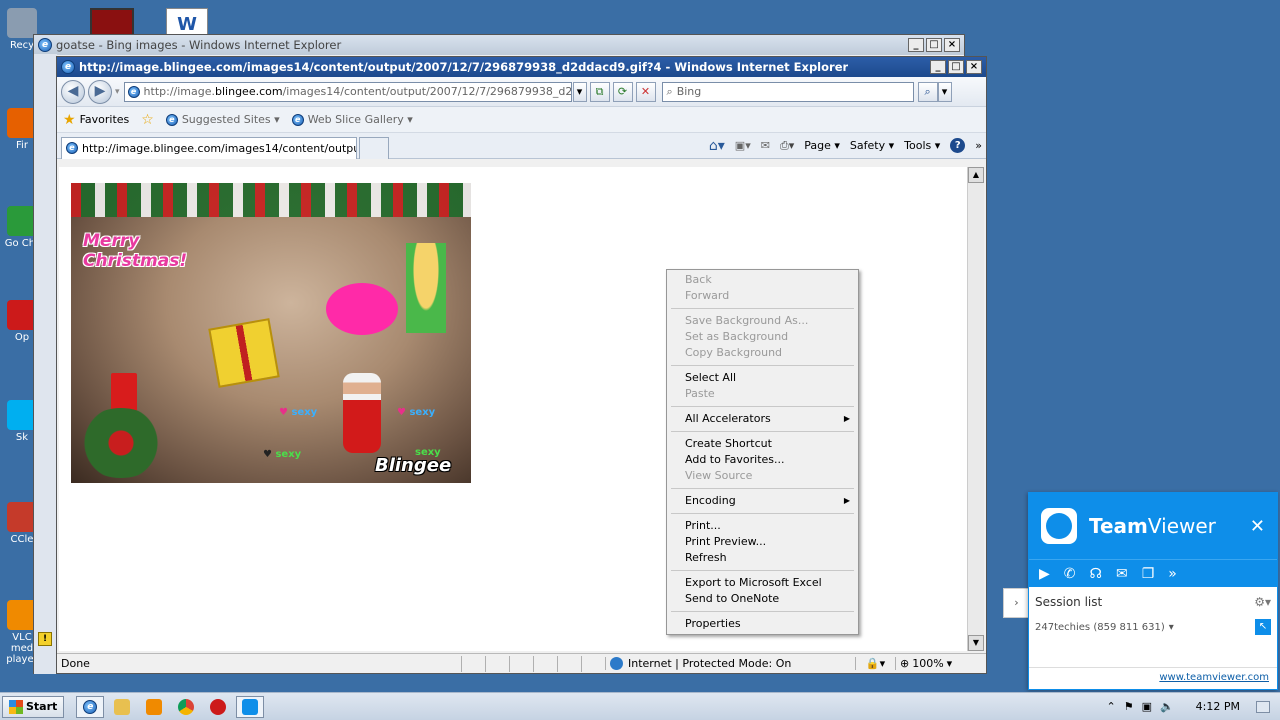 The width and height of the screenshot is (1280, 720). I want to click on menu-item-send-to-onenote: Send to OneNote, so click(762, 599).